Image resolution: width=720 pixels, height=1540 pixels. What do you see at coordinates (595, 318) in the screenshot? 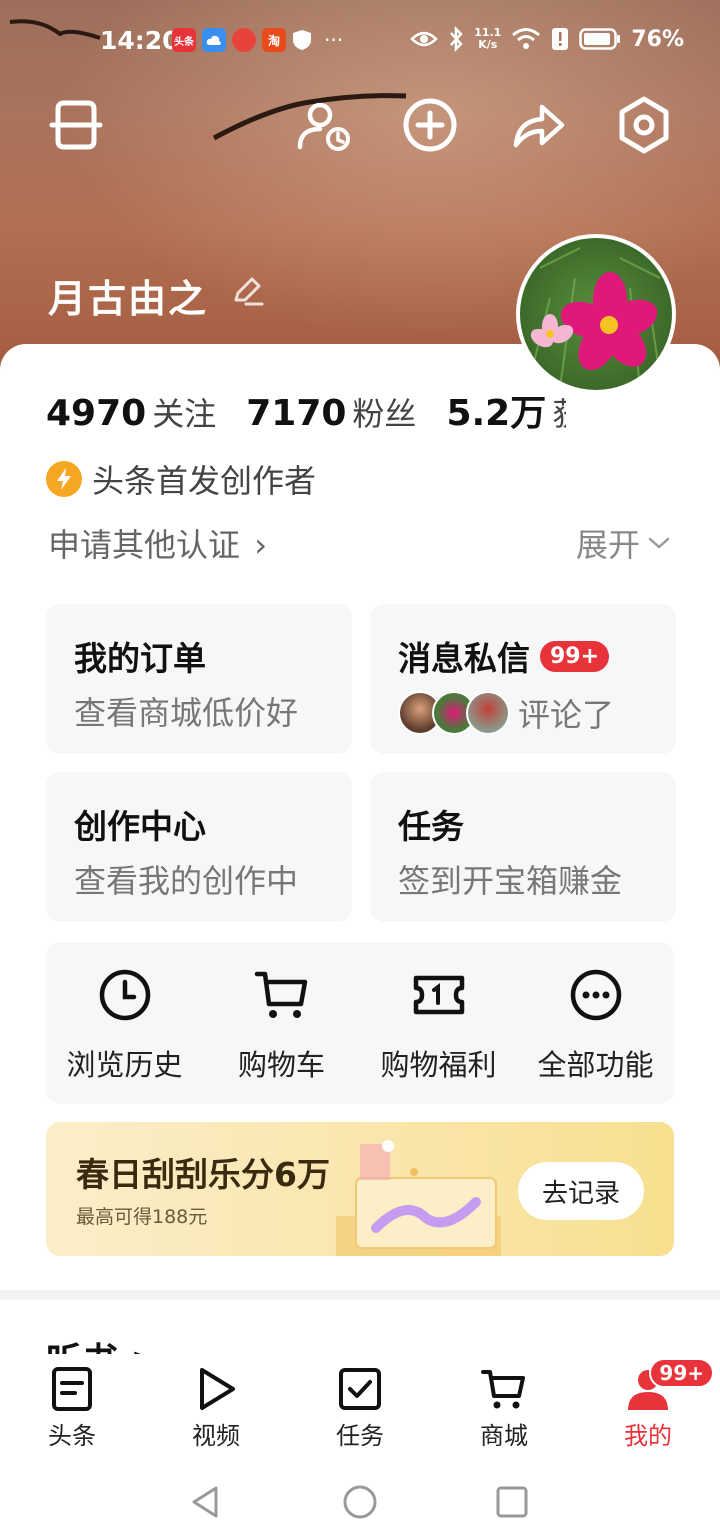
I see `flower-photo` at bounding box center [595, 318].